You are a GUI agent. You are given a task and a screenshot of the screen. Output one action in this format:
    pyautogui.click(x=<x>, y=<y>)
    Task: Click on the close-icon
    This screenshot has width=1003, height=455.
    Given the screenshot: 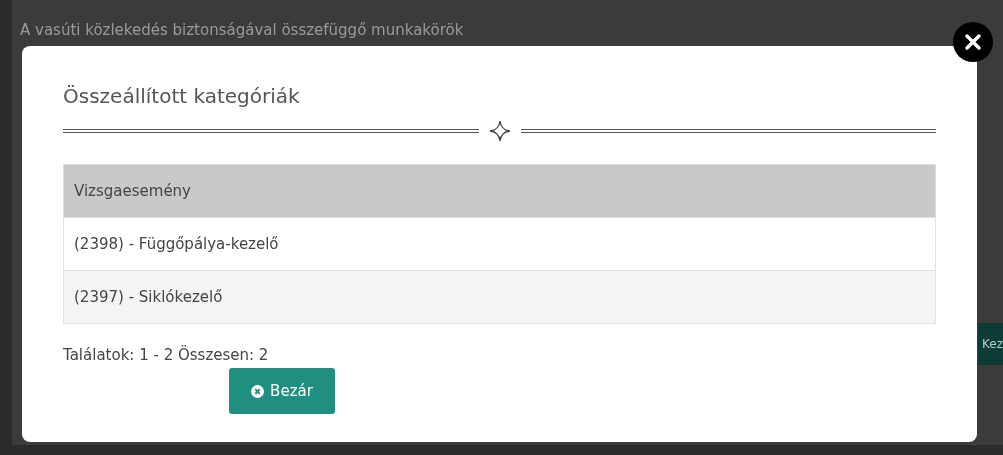 What is the action you would take?
    pyautogui.click(x=973, y=42)
    